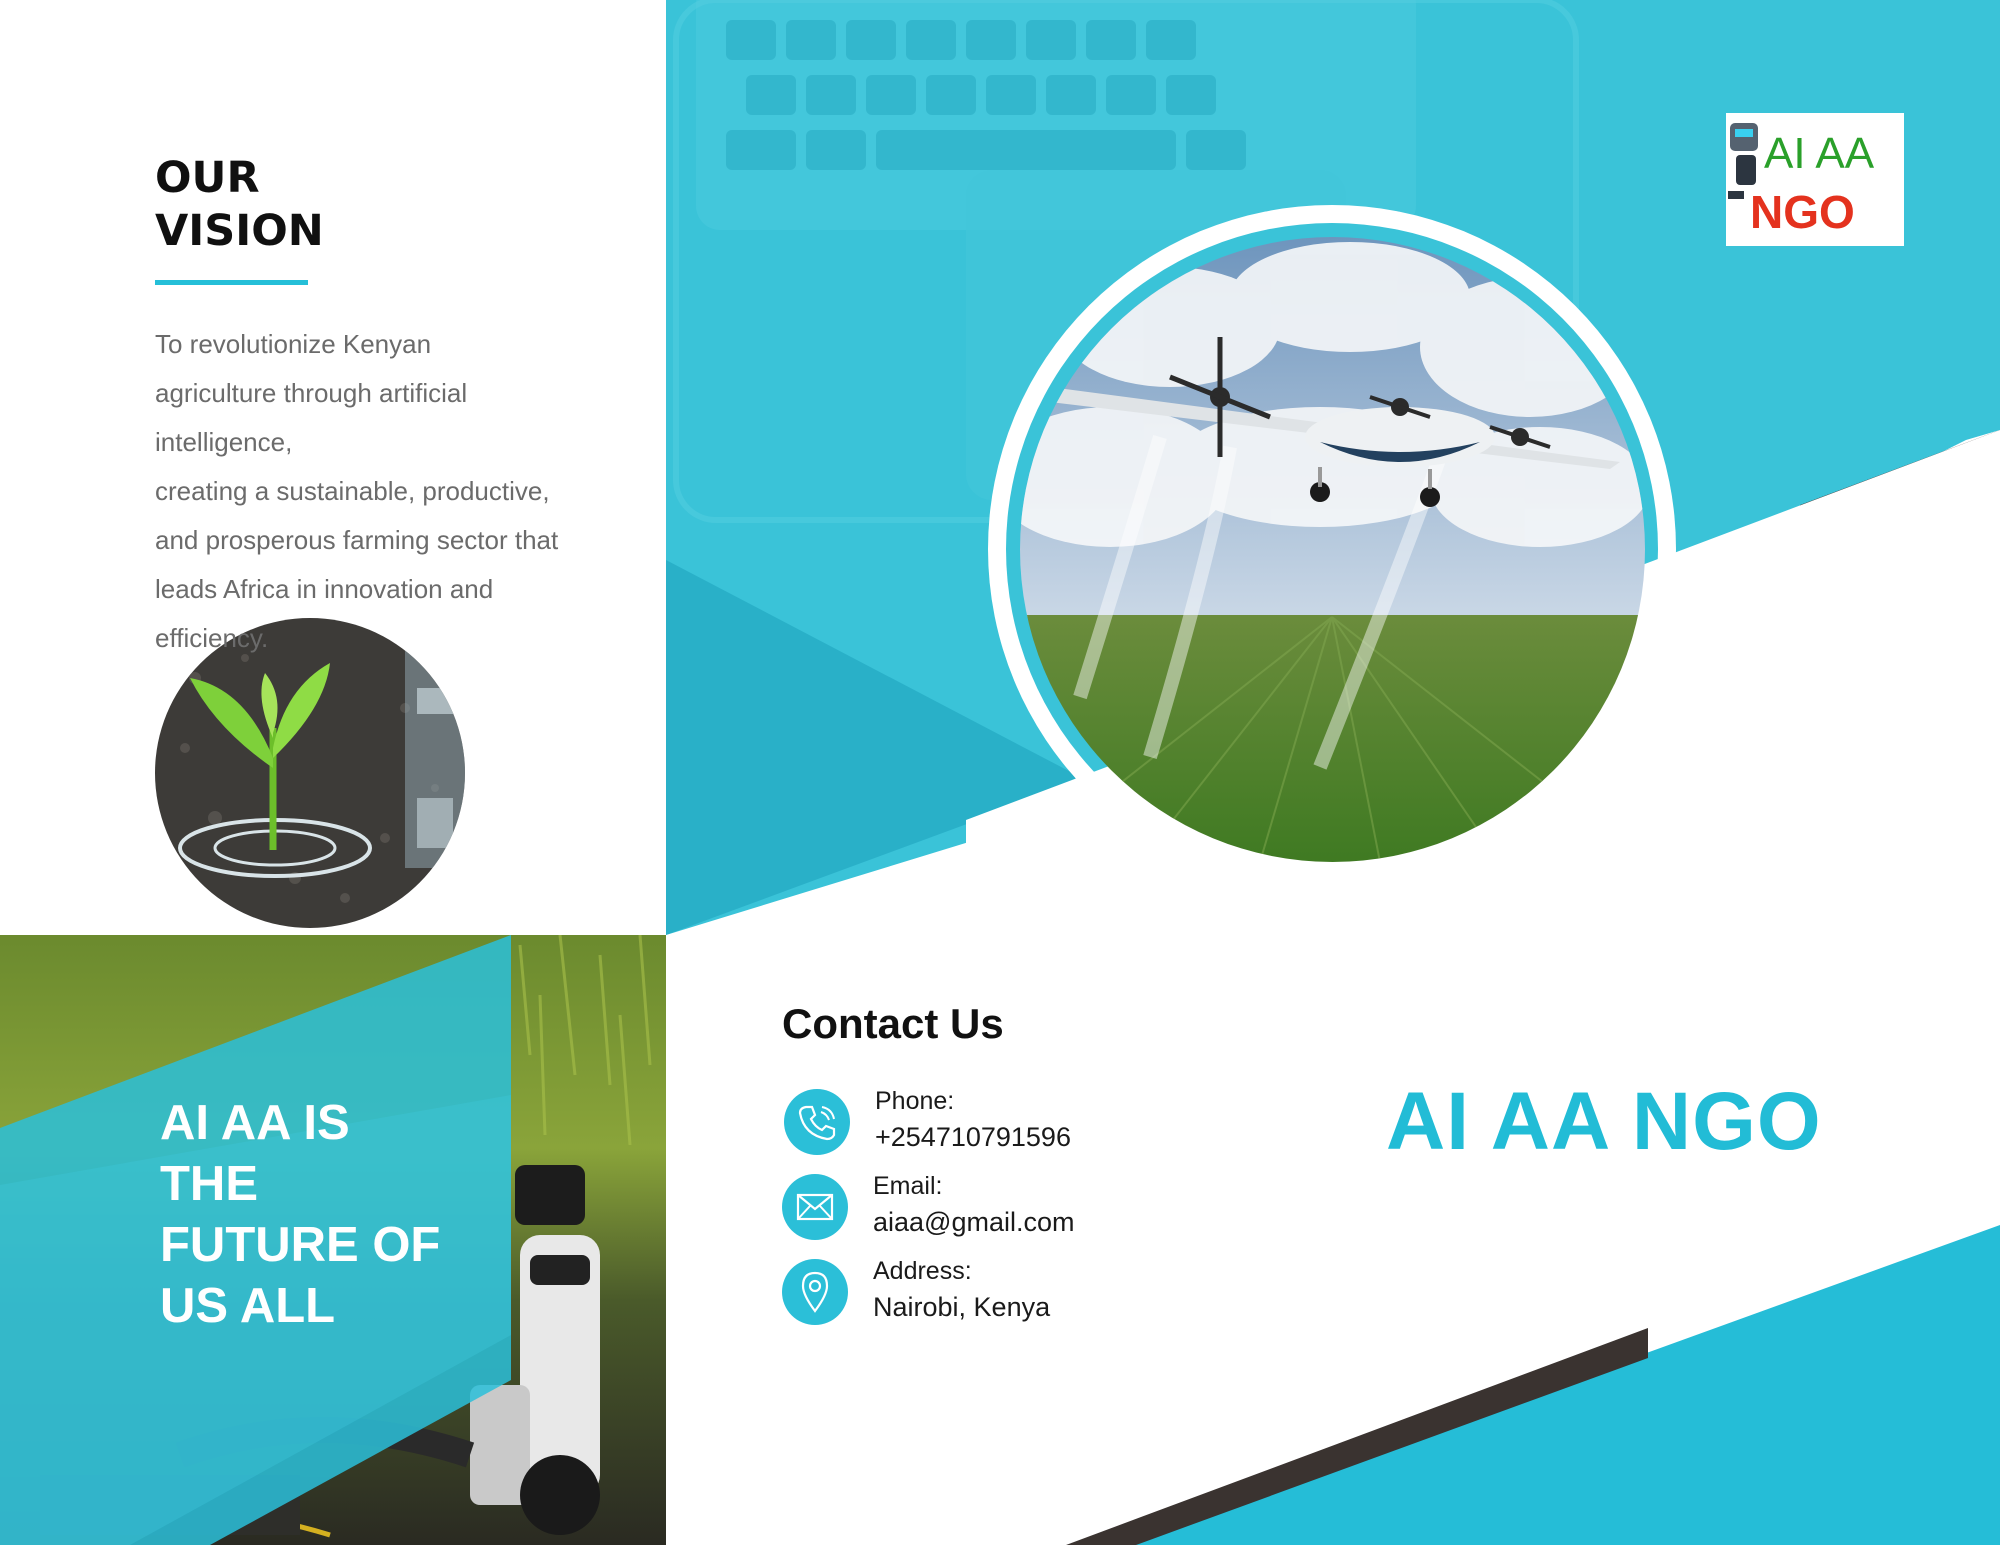 The image size is (2000, 1545). I want to click on logo-line2: NGO, so click(1802, 212).